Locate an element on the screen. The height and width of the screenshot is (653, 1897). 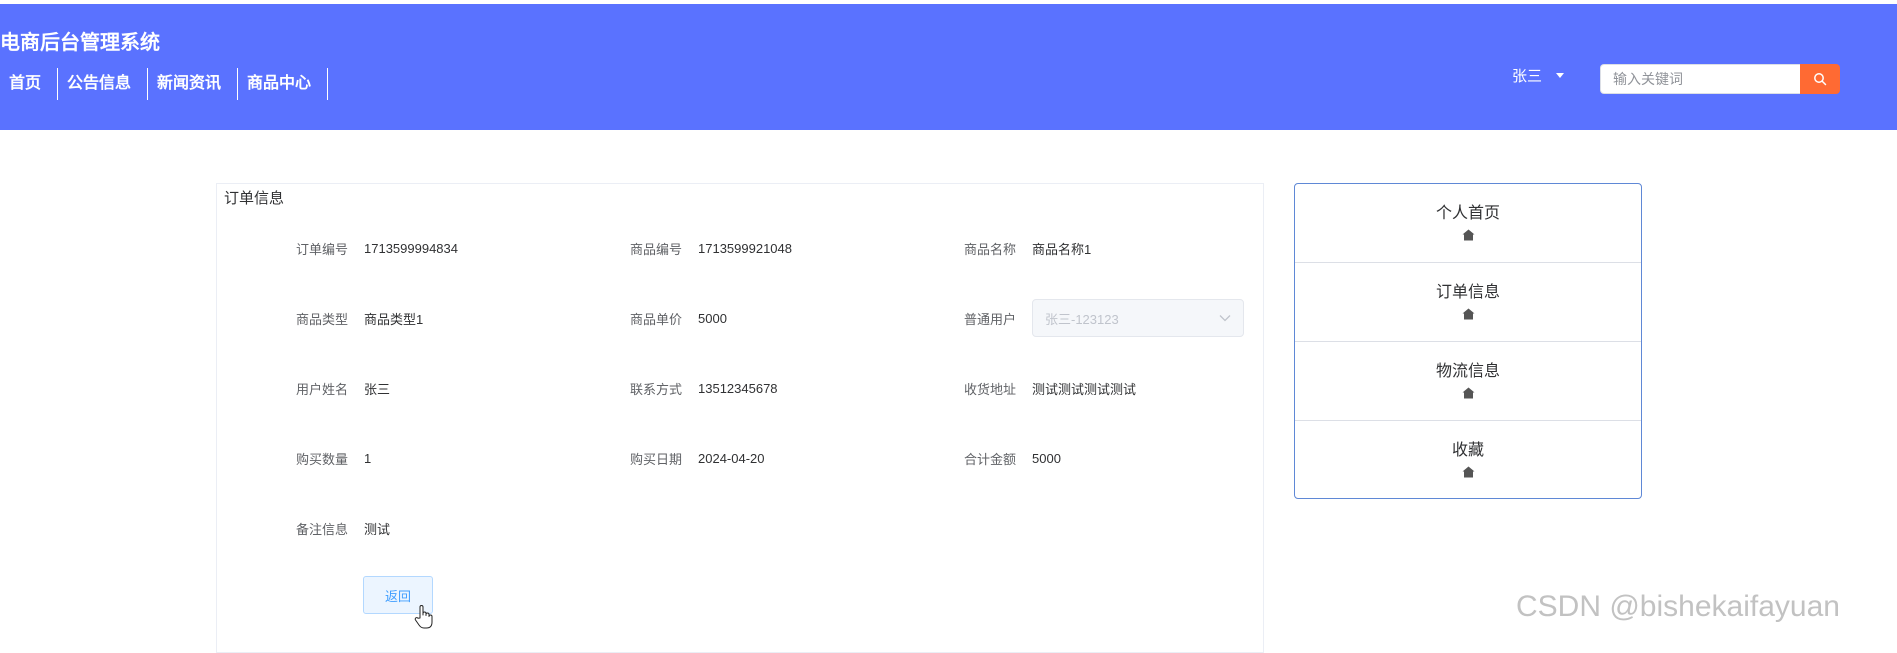
field-value: 测试测试测试测试 is located at coordinates (1084, 389).